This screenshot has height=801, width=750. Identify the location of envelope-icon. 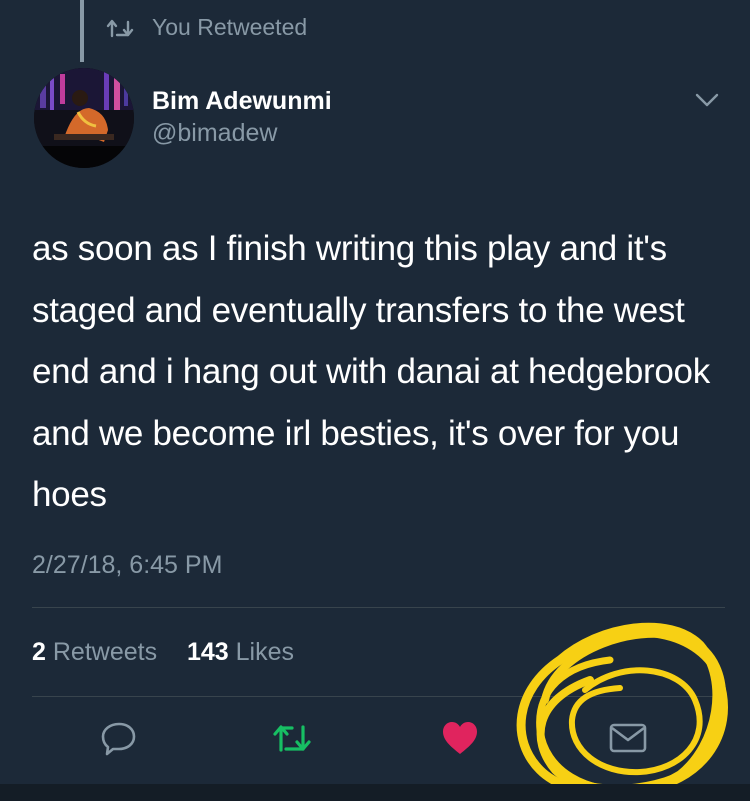
(628, 740).